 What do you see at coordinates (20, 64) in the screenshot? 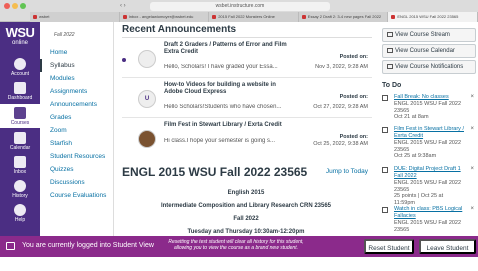
I see `account-icon` at bounding box center [20, 64].